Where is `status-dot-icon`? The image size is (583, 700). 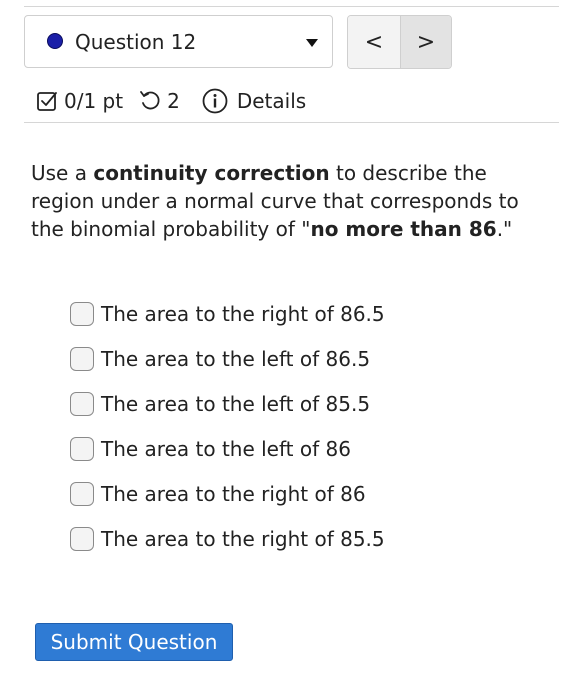
status-dot-icon is located at coordinates (55, 41).